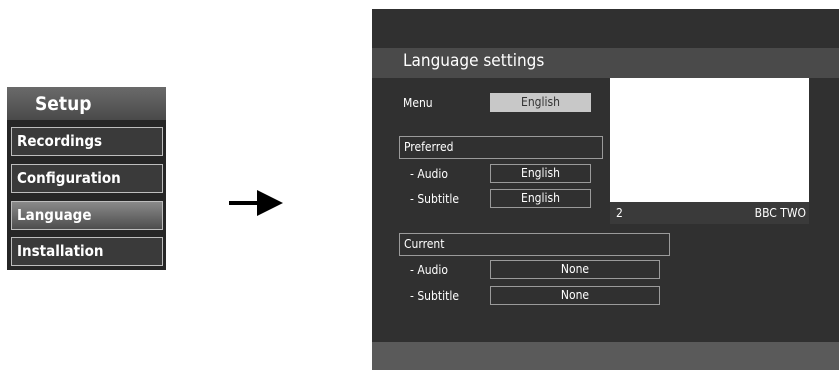  I want to click on setup-menu-title: Setup, so click(63, 104).